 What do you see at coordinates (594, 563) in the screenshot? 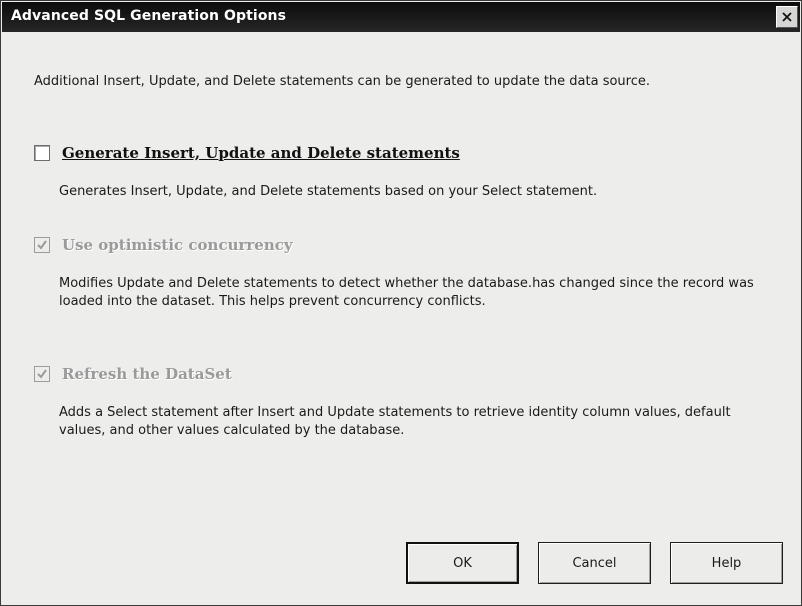
I see `cancel-button: Cancel` at bounding box center [594, 563].